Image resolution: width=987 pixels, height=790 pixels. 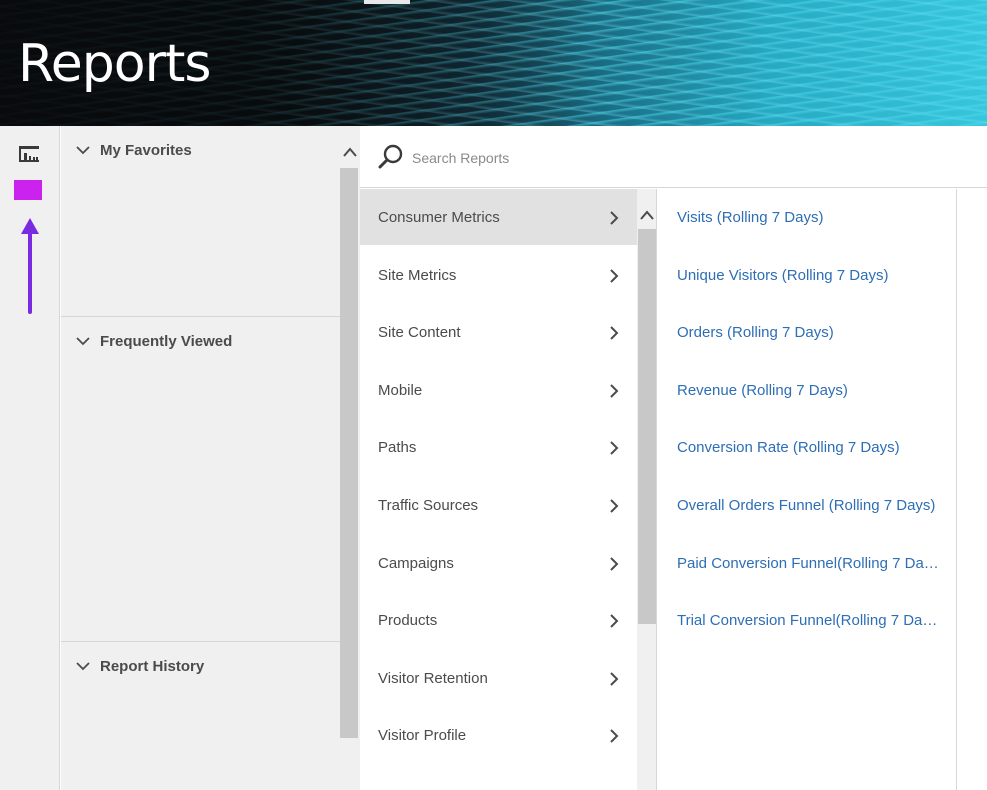 I want to click on search-bar, so click(x=673, y=157).